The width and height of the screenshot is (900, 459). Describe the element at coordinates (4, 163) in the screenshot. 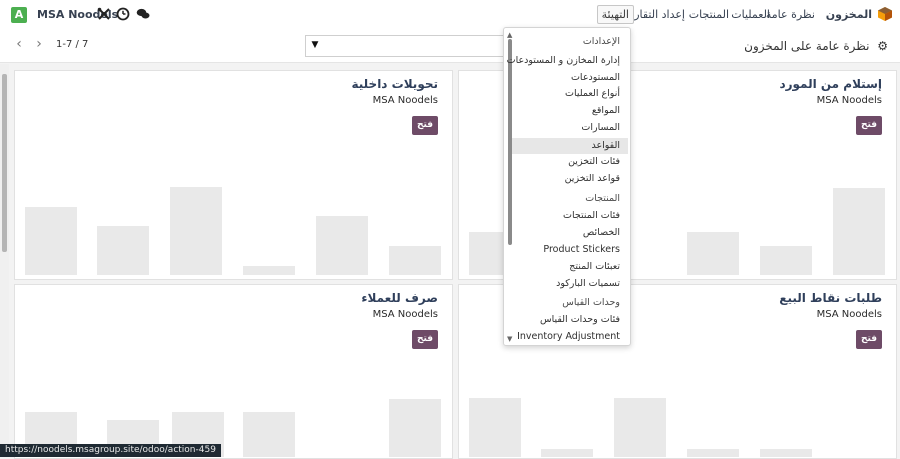

I see `scroll-thumb` at that location.